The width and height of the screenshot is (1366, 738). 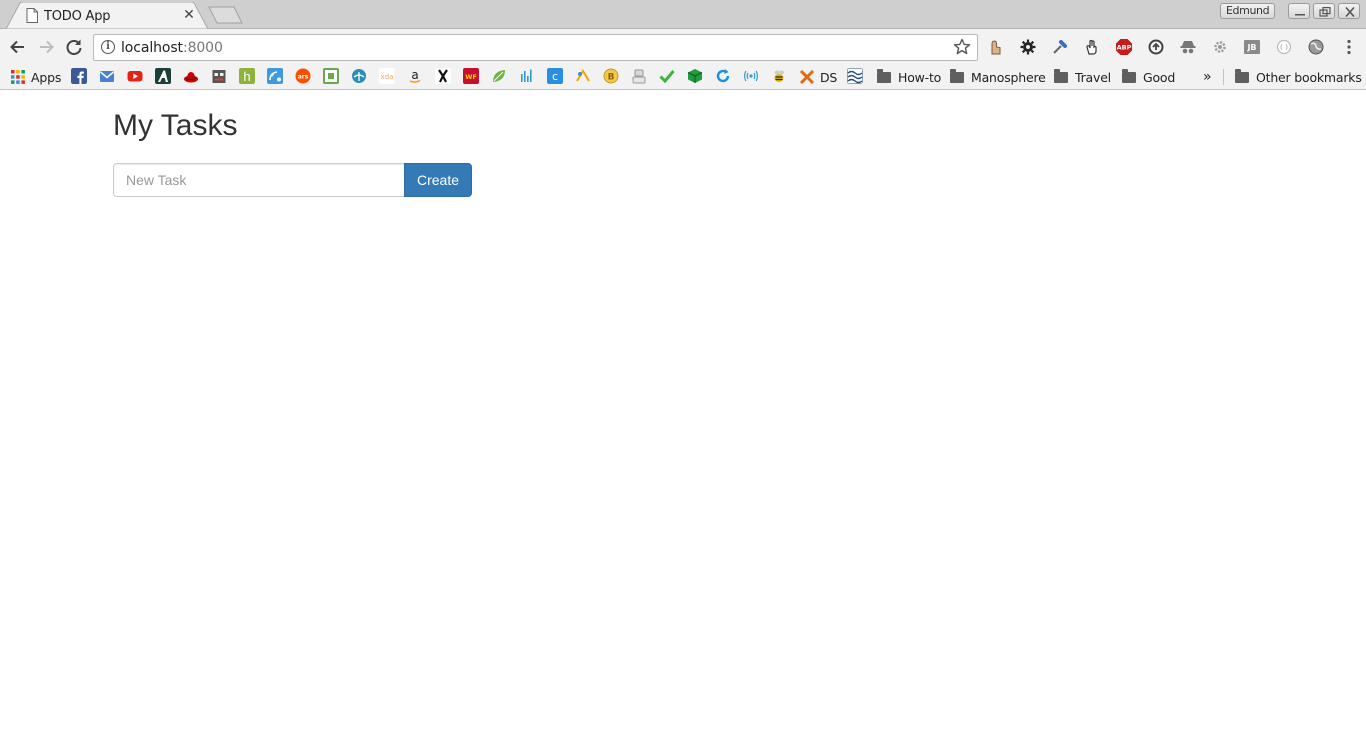 I want to click on adblock-plus-icon: ABP, so click(x=1124, y=47).